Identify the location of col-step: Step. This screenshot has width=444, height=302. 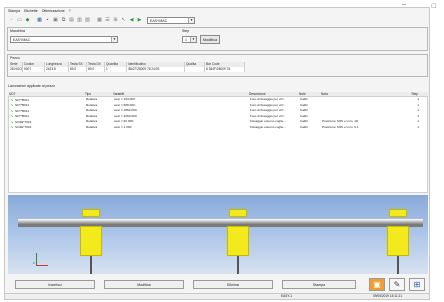
(414, 94).